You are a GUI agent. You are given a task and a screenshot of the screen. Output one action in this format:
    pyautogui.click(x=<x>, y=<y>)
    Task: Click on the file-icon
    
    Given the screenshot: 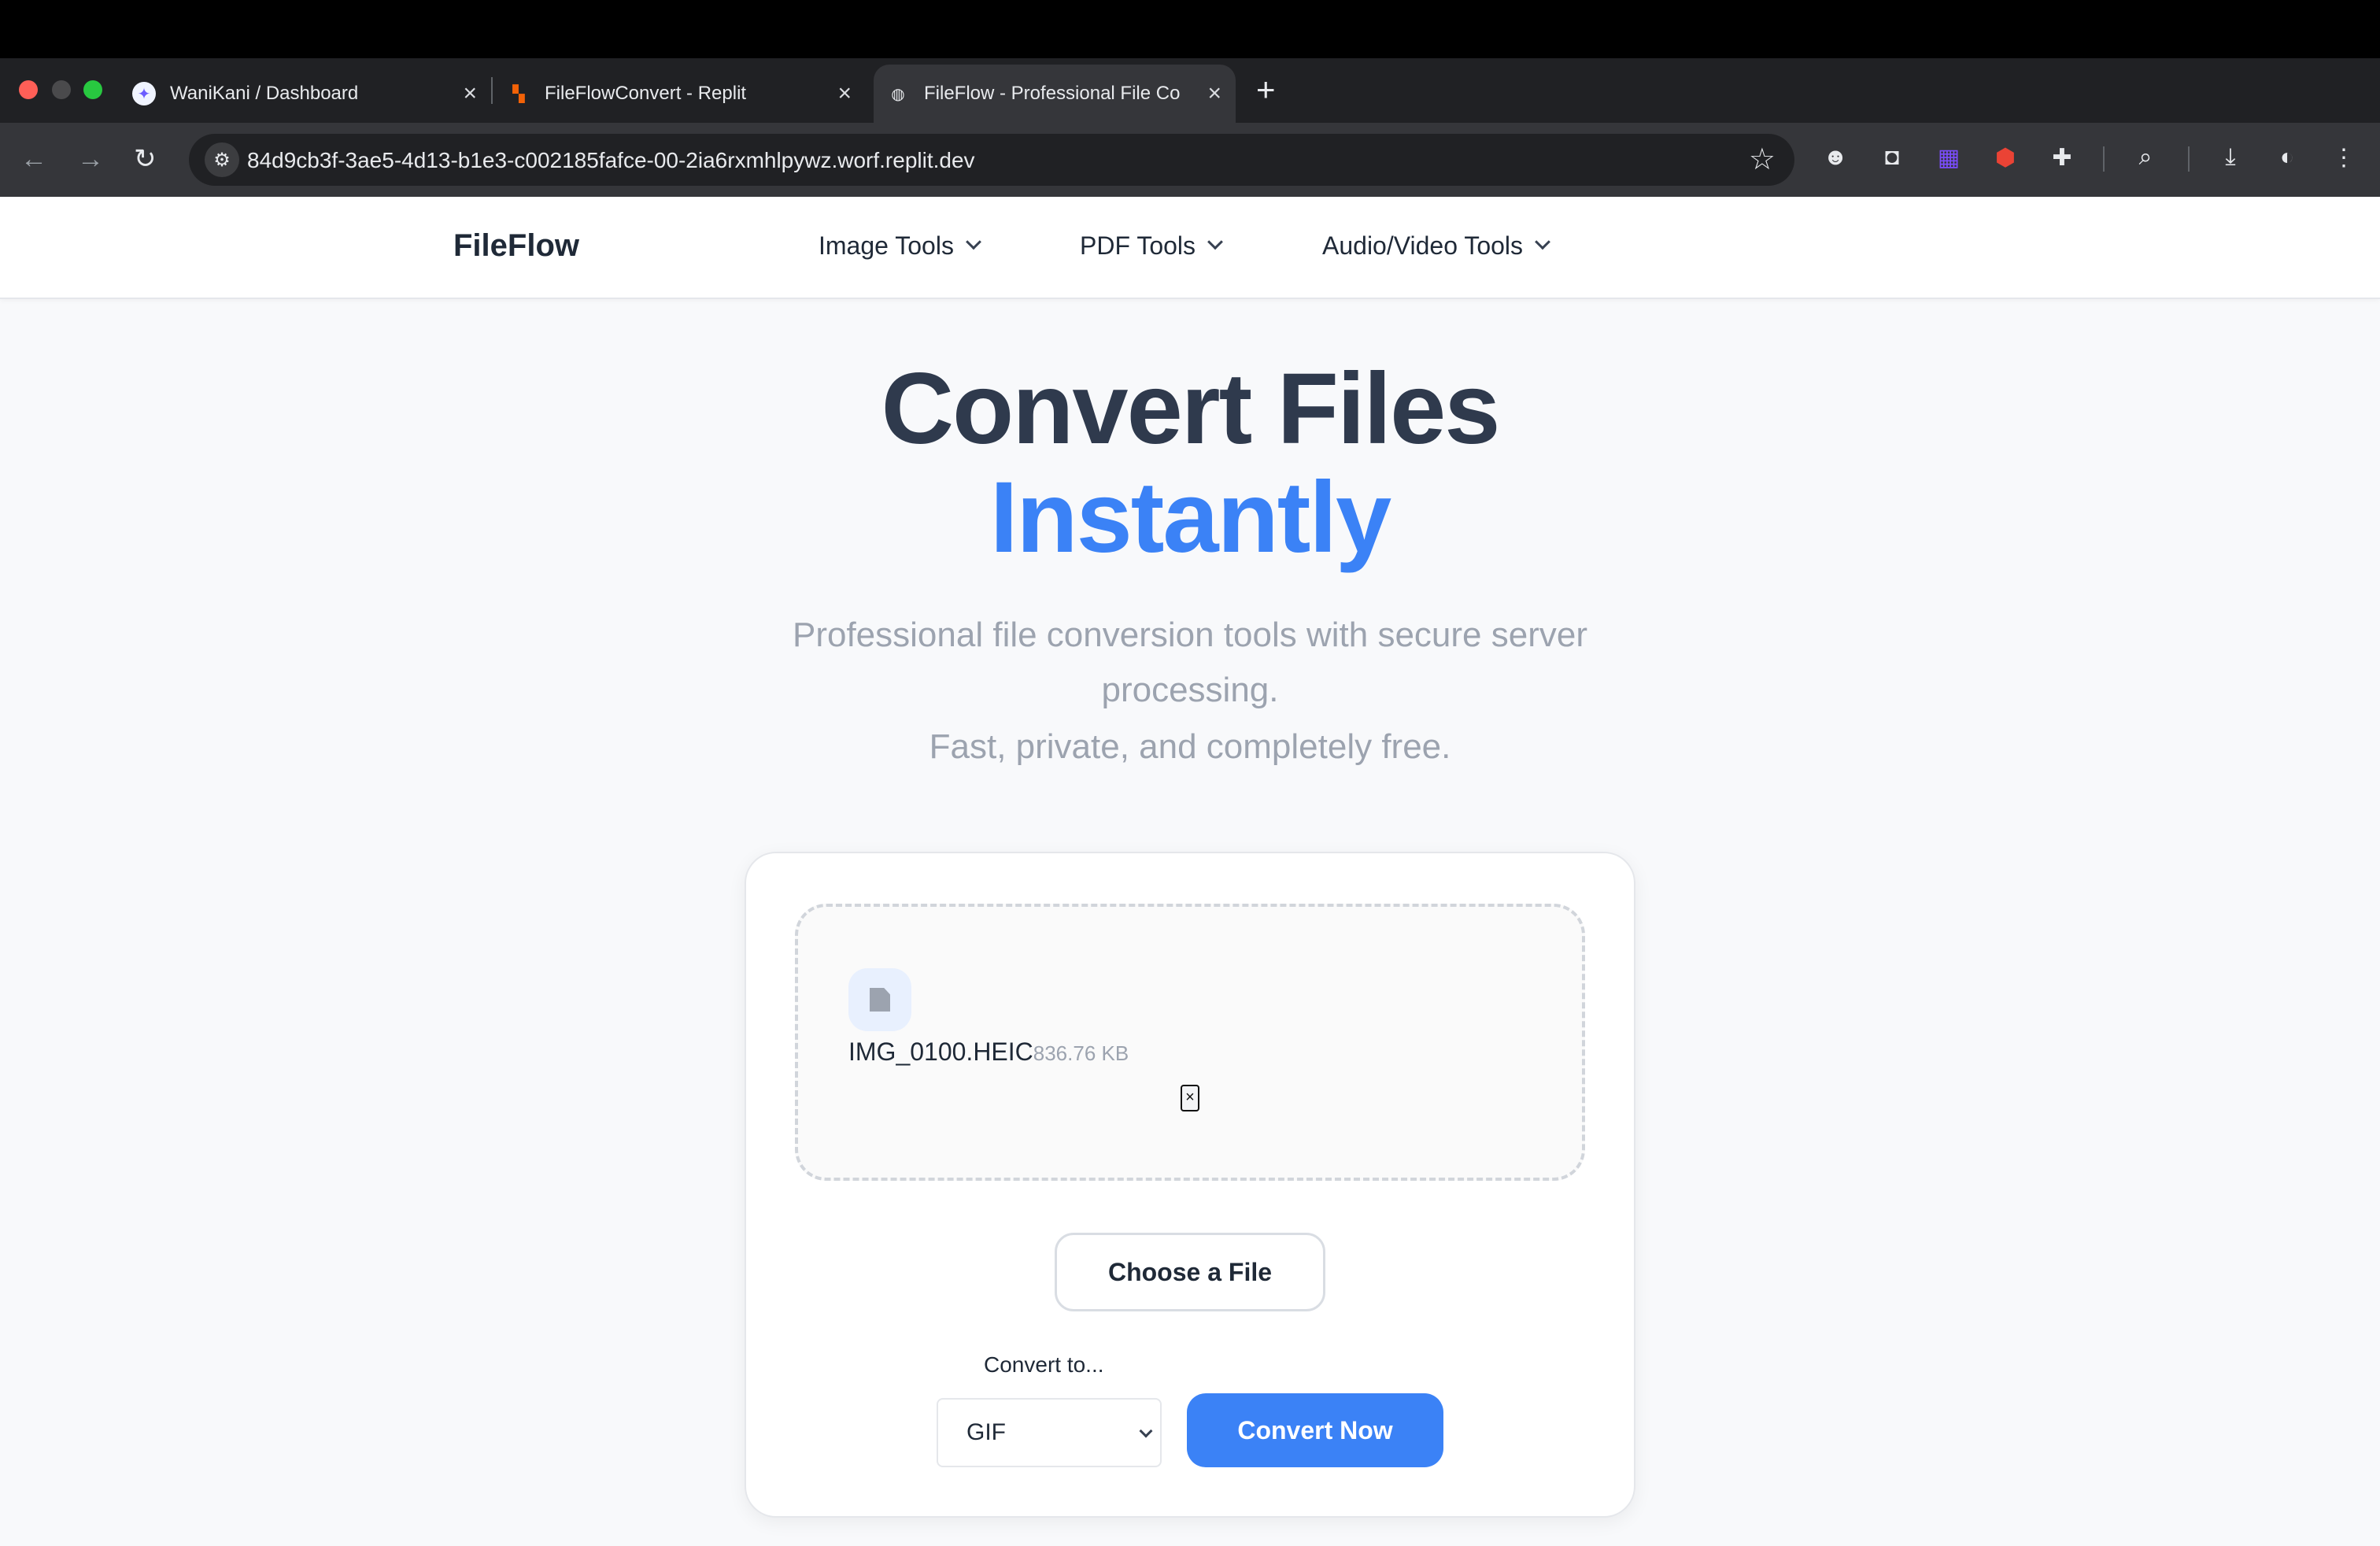 What is the action you would take?
    pyautogui.click(x=880, y=1000)
    